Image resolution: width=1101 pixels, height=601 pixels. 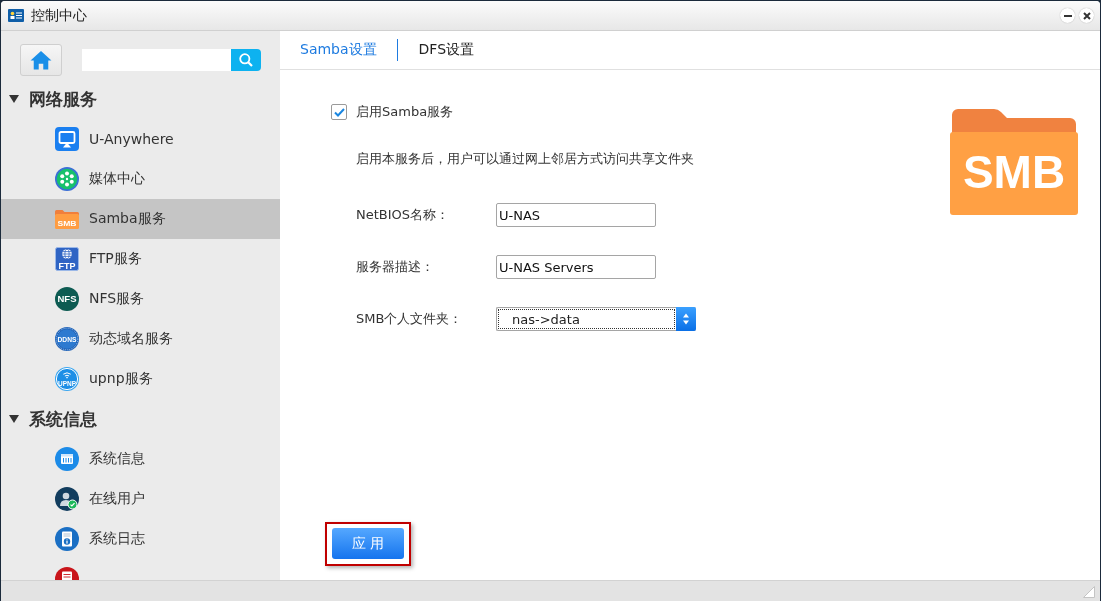 I want to click on sidebar-item: FTP FTP服务, so click(x=140, y=259).